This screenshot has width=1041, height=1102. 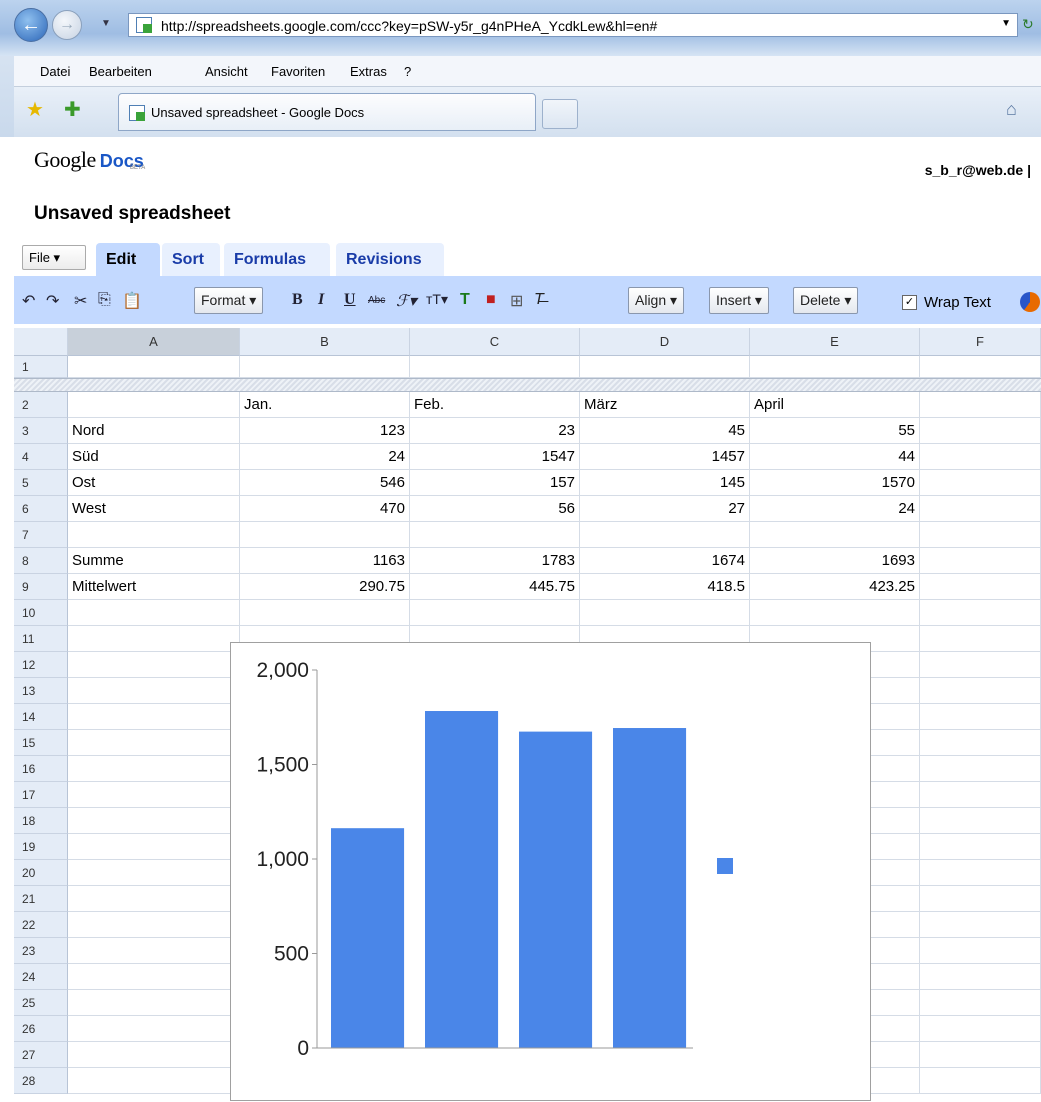 I want to click on cell-a5: Ost, so click(x=154, y=483).